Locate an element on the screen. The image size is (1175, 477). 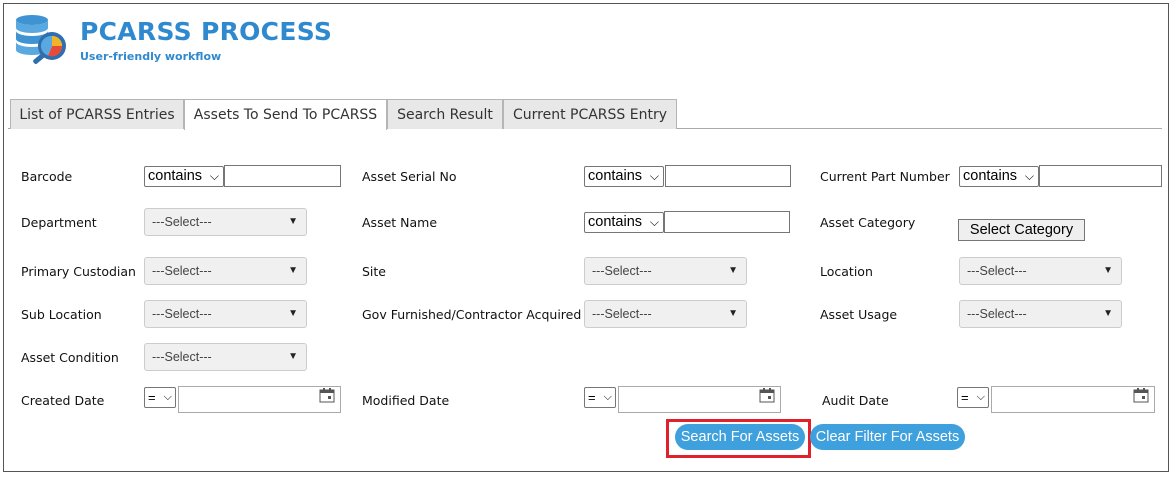
asset-serial-no-label: Asset Serial No is located at coordinates (409, 176).